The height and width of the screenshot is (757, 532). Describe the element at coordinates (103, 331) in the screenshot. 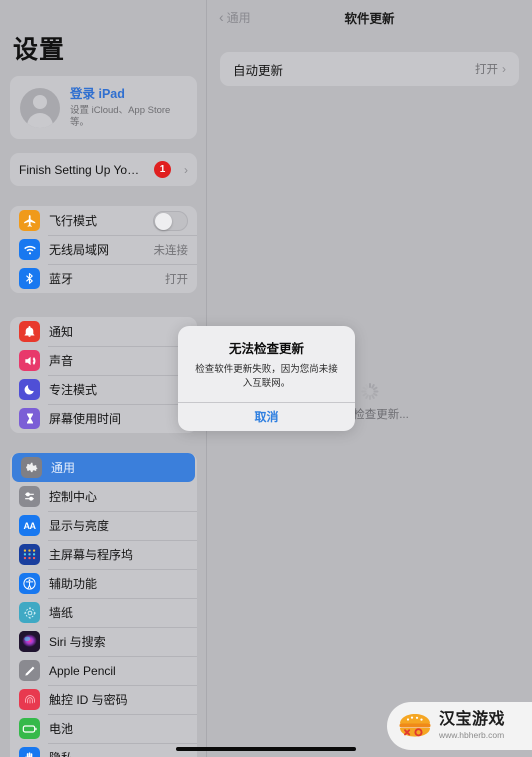

I see `sidebar-item-notifications: 通知` at that location.